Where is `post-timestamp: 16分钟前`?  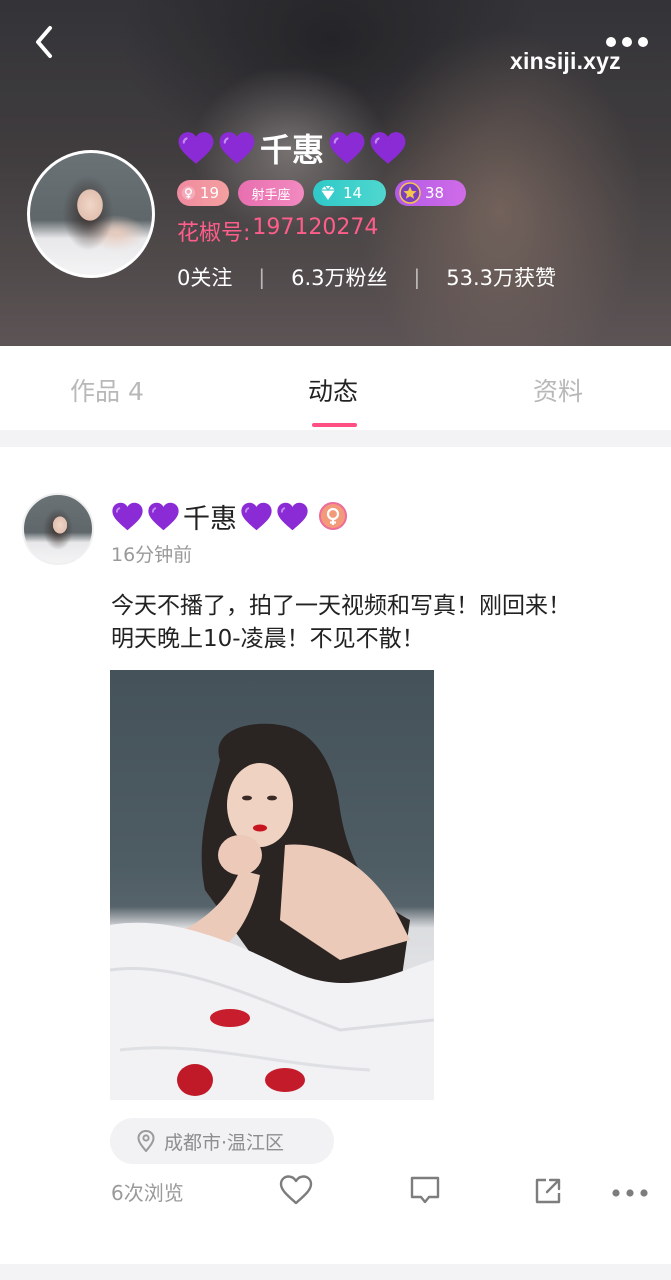 post-timestamp: 16分钟前 is located at coordinates (152, 555).